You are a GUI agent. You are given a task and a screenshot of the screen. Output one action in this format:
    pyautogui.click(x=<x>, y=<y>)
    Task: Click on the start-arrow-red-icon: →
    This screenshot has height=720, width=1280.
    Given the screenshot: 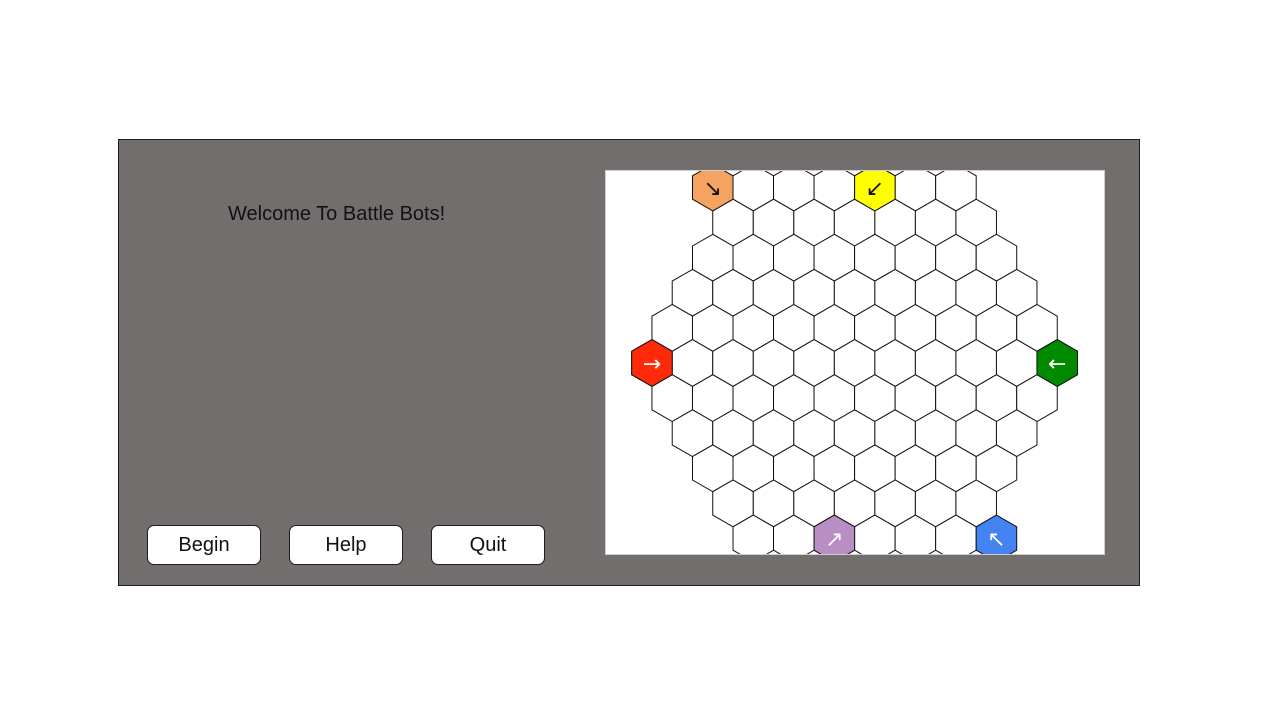 What is the action you would take?
    pyautogui.click(x=652, y=364)
    